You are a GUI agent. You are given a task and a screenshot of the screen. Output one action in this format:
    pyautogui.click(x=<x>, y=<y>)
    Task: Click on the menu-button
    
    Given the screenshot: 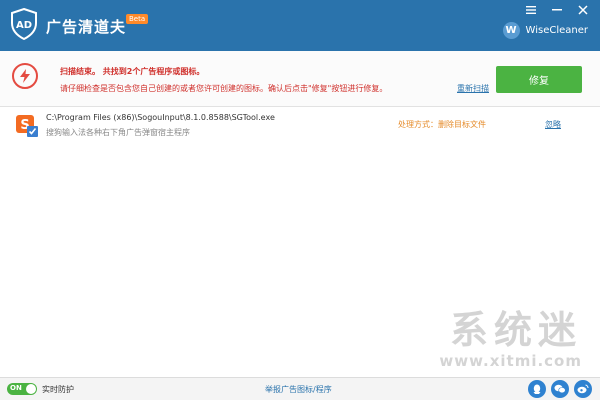 What is the action you would take?
    pyautogui.click(x=531, y=10)
    